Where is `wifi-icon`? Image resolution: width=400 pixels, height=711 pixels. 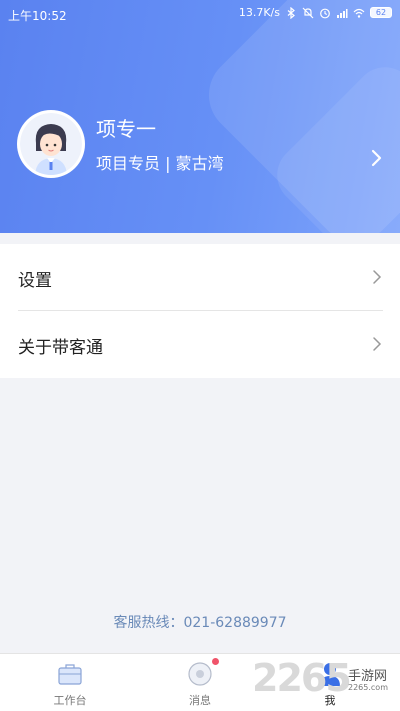 wifi-icon is located at coordinates (359, 13).